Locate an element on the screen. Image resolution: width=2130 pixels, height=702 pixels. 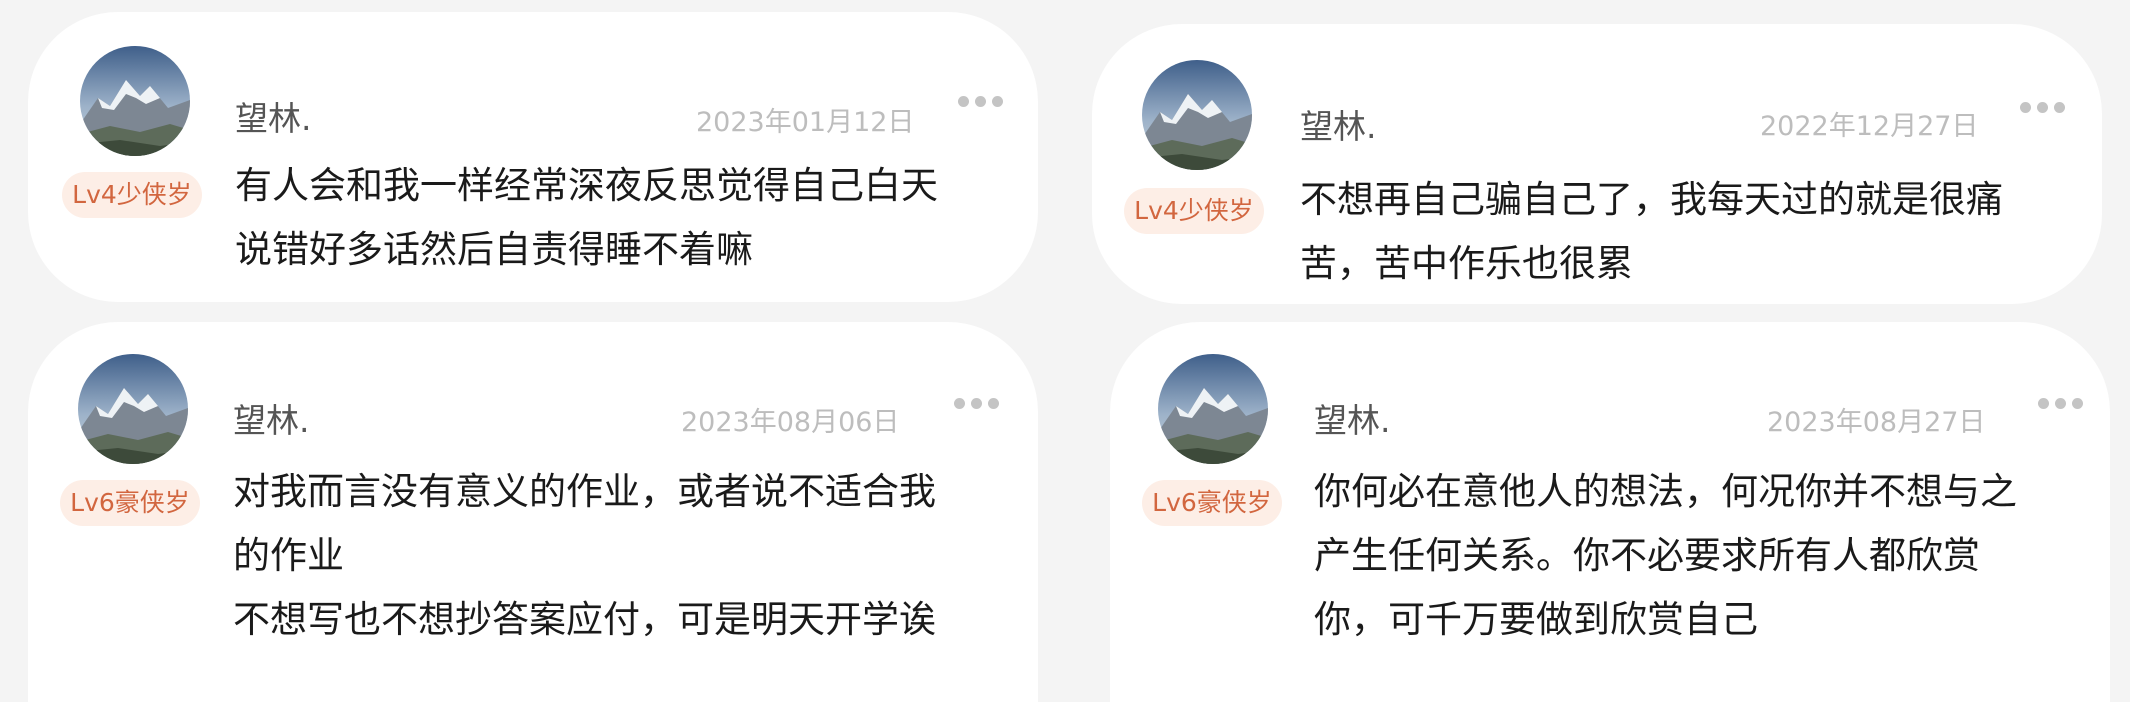
comment-date: 2022年12月27日 is located at coordinates (1869, 126).